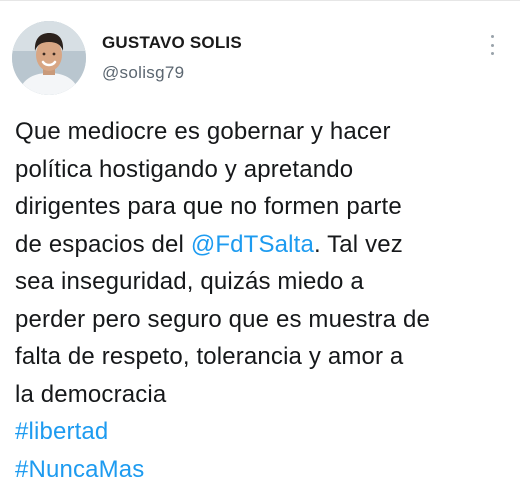 This screenshot has height=492, width=520. Describe the element at coordinates (208, 206) in the screenshot. I see `tweet-line: dirigentes para que no formen parte` at that location.